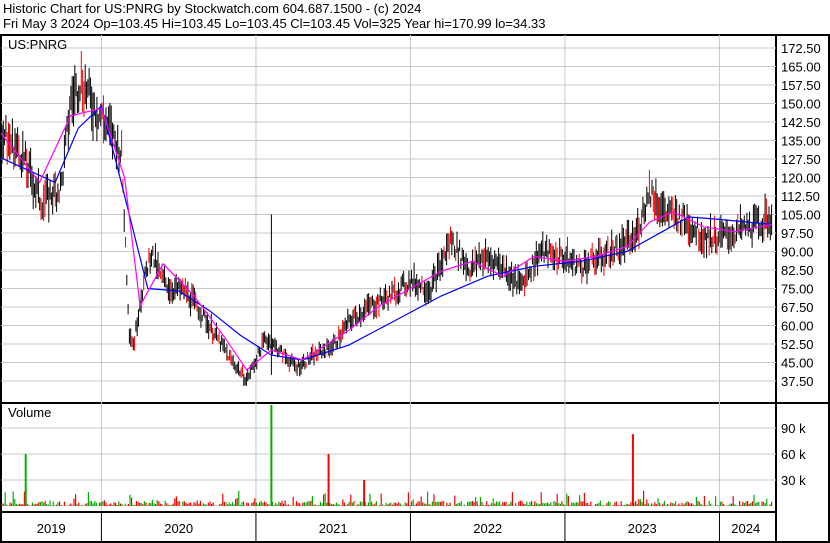 The height and width of the screenshot is (543, 830). What do you see at coordinates (801, 67) in the screenshot?
I see `price-tick-label: 165.00` at bounding box center [801, 67].